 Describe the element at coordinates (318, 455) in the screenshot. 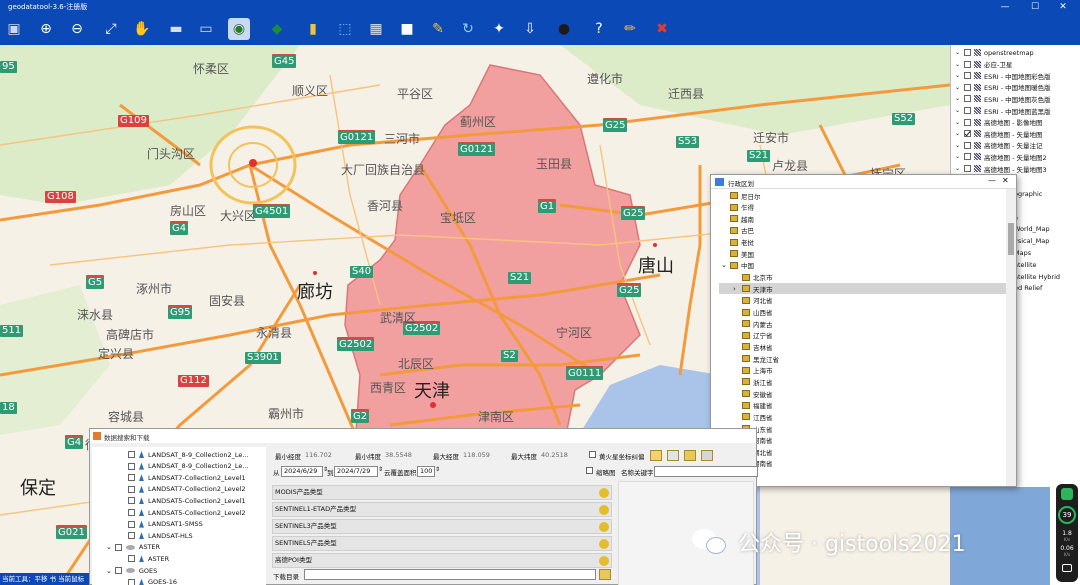

I see `min-lon-value: 116.702` at that location.